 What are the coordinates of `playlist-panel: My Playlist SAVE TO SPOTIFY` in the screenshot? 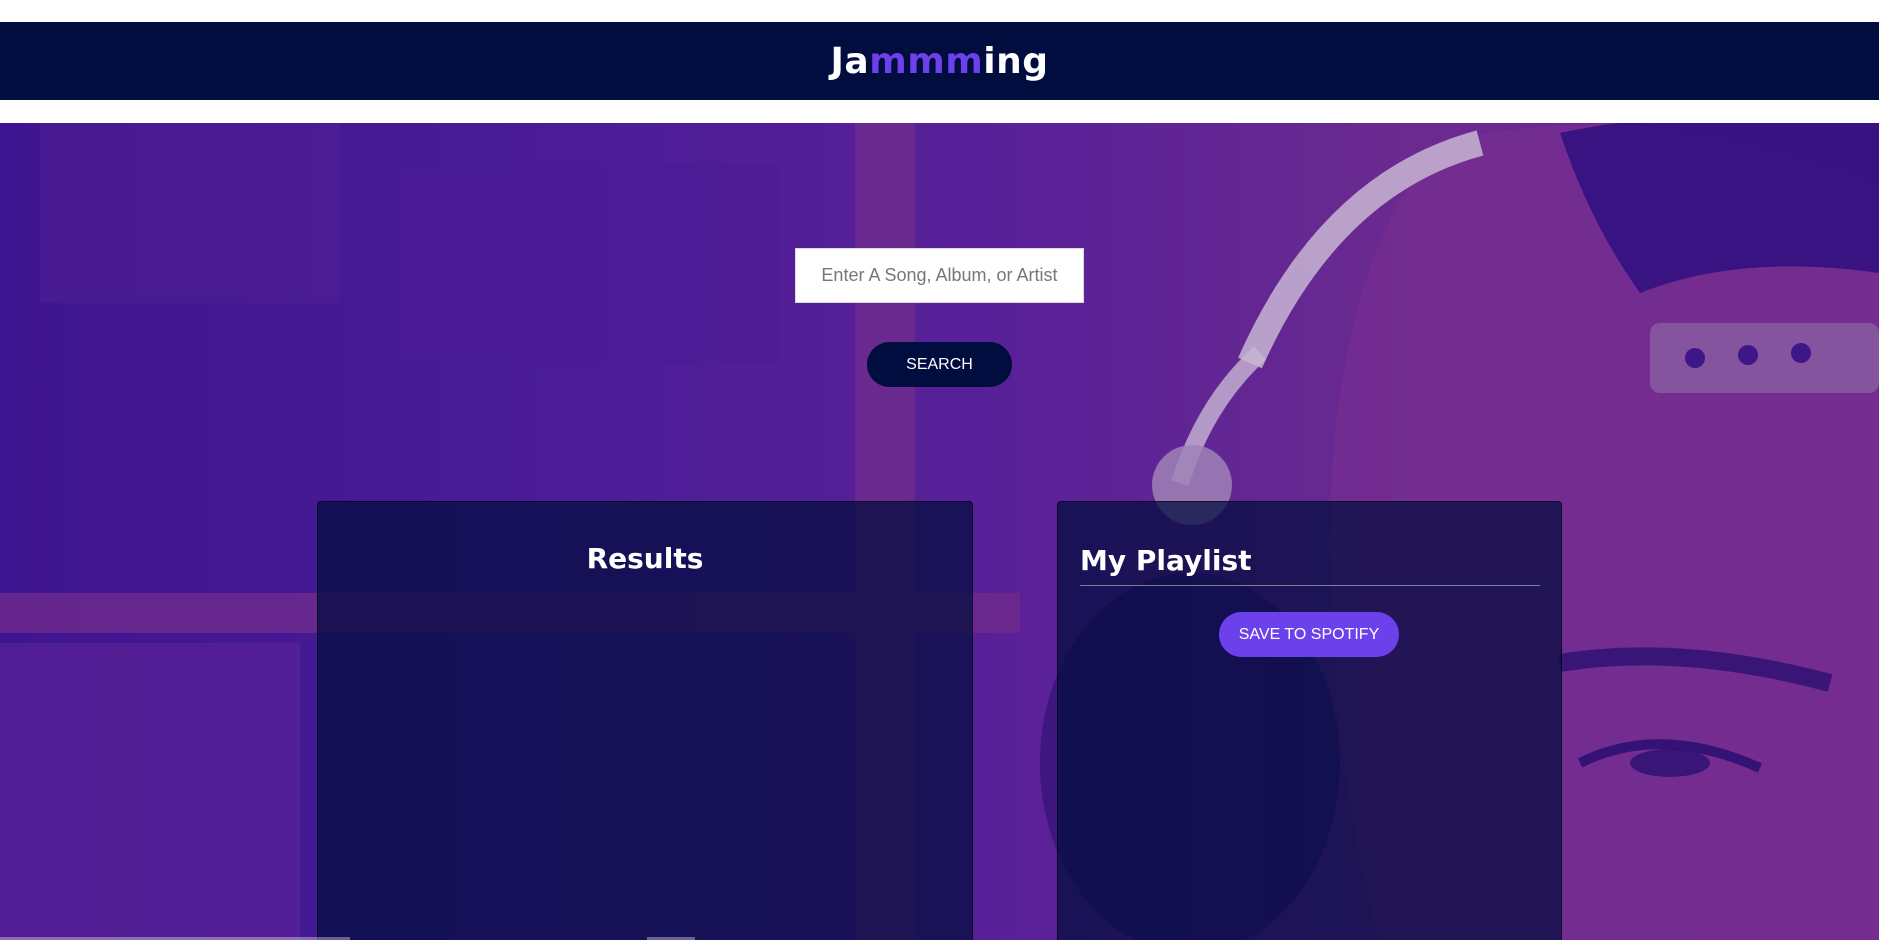 It's located at (1309, 720).